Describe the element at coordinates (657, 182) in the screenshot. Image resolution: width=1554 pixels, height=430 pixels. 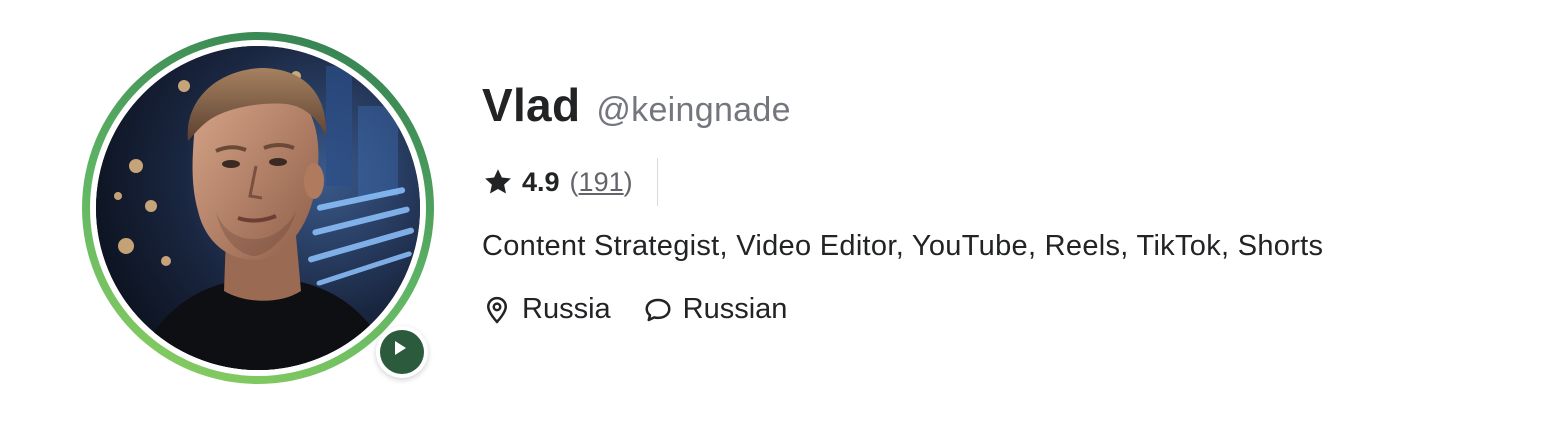
I see `divider` at that location.